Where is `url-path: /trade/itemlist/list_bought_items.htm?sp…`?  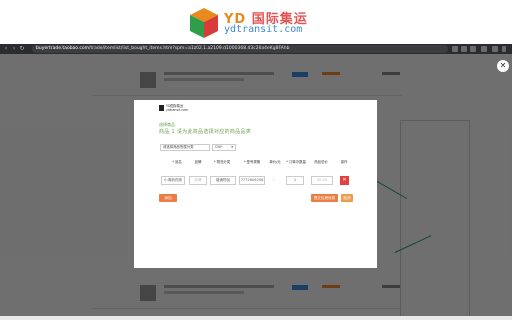
url-path: /trade/itemlist/list_bought_items.htm?sp… is located at coordinates (189, 48).